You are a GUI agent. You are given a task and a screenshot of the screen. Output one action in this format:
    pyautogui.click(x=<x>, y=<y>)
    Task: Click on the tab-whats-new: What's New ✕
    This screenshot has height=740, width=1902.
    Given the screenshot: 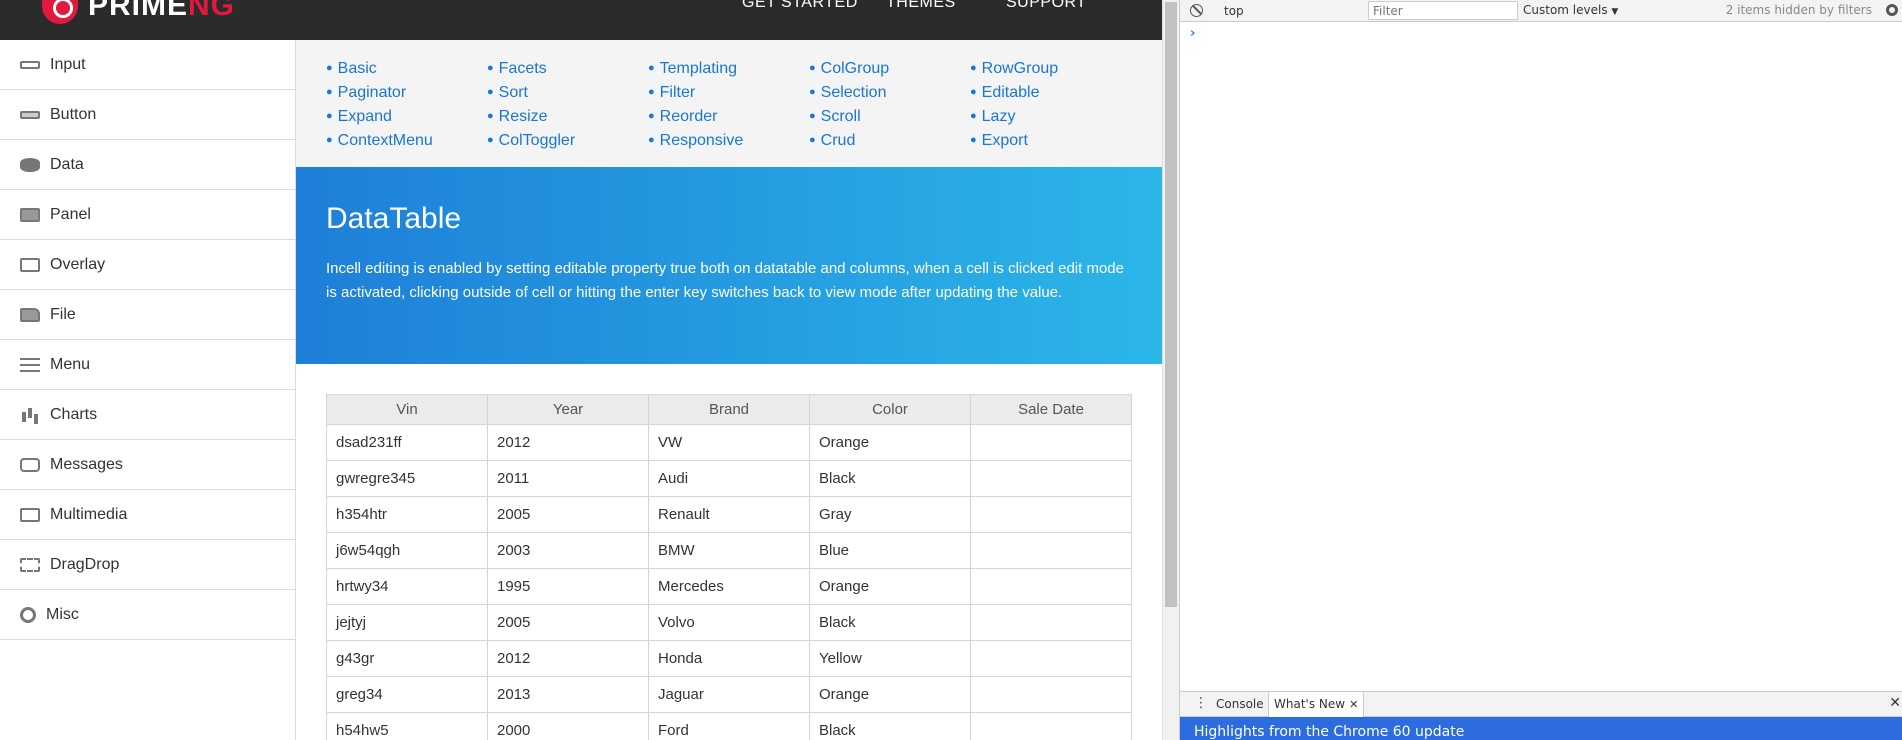 What is the action you would take?
    pyautogui.click(x=1316, y=704)
    